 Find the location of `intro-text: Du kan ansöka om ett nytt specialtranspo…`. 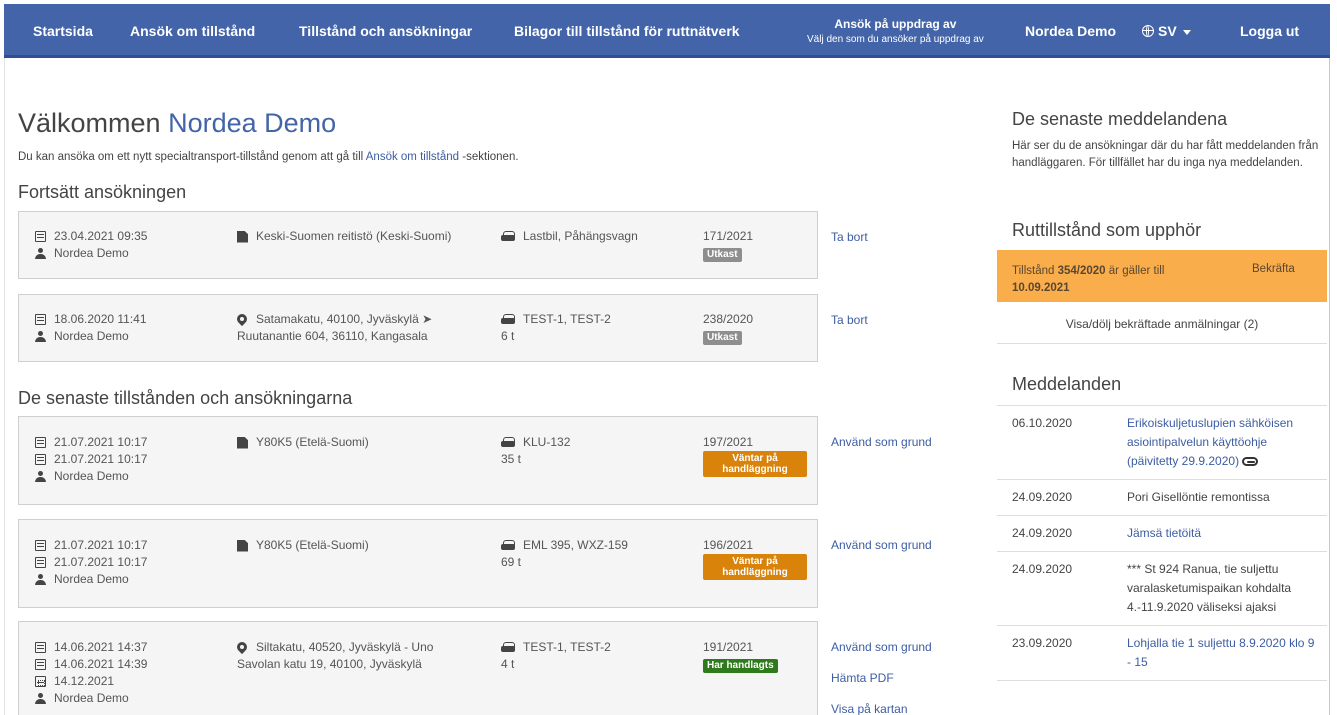

intro-text: Du kan ansöka om ett nytt specialtranspo… is located at coordinates (268, 157).